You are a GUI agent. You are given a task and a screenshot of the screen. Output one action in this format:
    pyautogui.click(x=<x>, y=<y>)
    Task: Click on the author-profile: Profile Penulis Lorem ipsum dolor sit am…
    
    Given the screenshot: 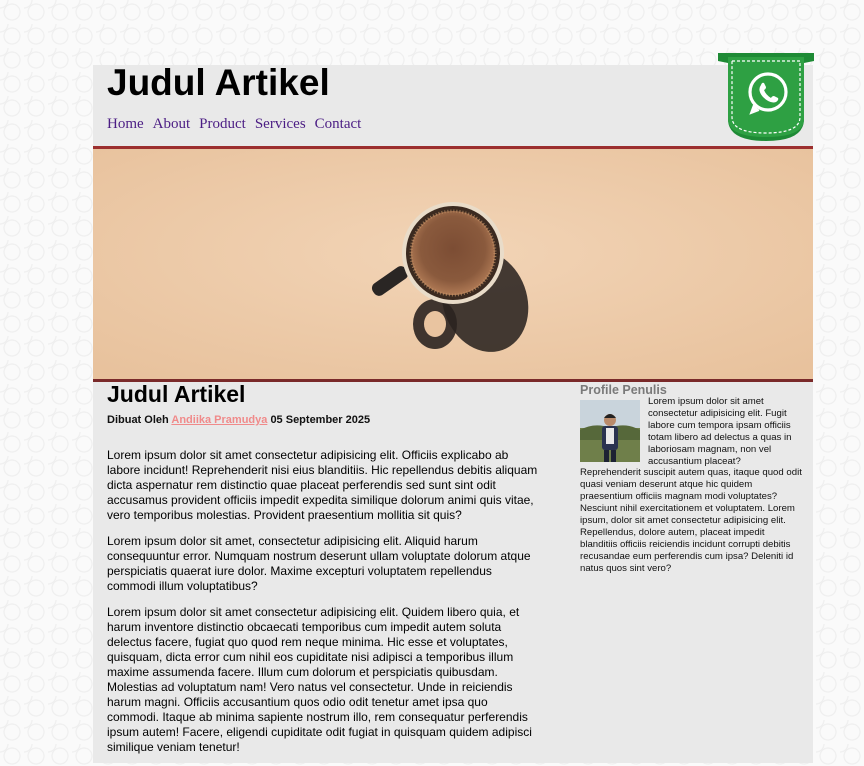 What is the action you would take?
    pyautogui.click(x=691, y=479)
    